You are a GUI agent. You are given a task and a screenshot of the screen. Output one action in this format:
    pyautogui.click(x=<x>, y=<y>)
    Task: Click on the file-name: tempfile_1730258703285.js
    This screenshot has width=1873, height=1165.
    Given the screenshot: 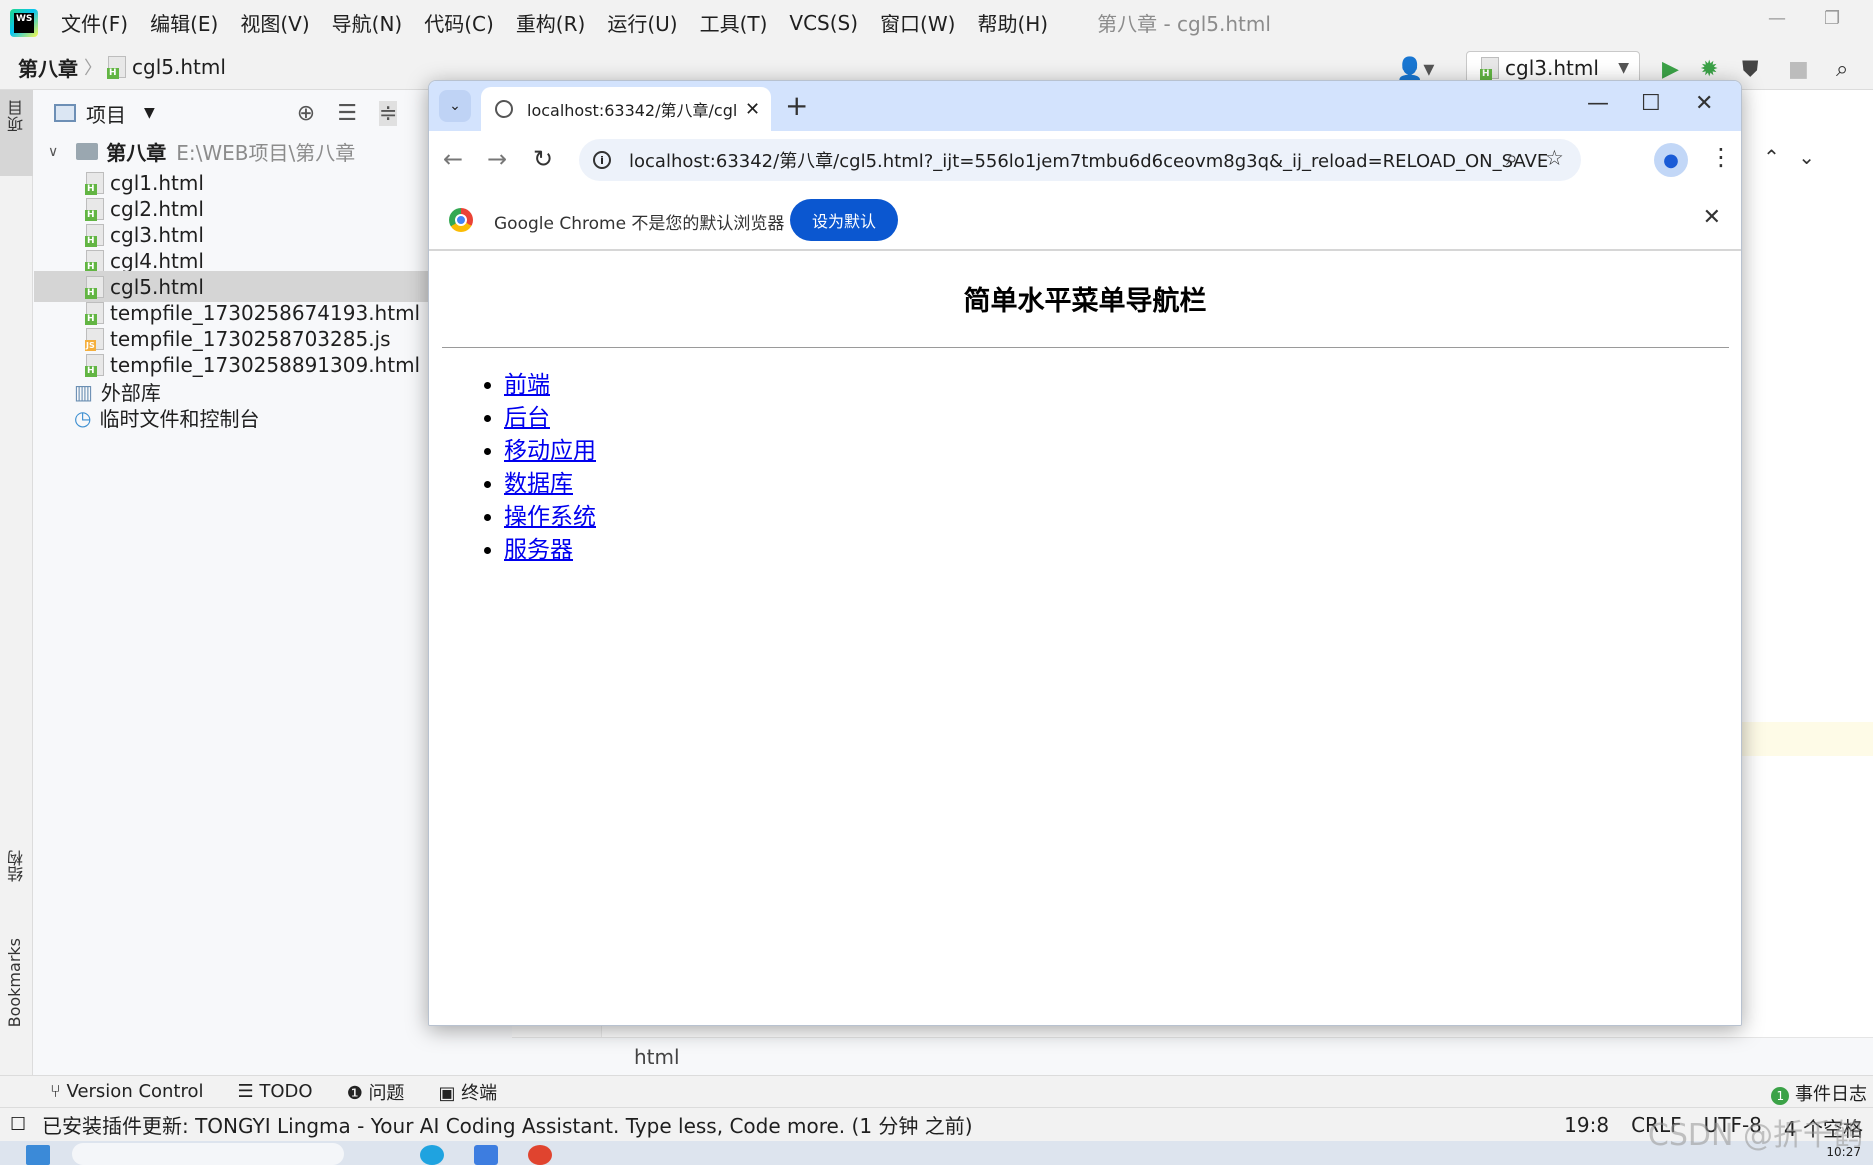 What is the action you would take?
    pyautogui.click(x=250, y=338)
    